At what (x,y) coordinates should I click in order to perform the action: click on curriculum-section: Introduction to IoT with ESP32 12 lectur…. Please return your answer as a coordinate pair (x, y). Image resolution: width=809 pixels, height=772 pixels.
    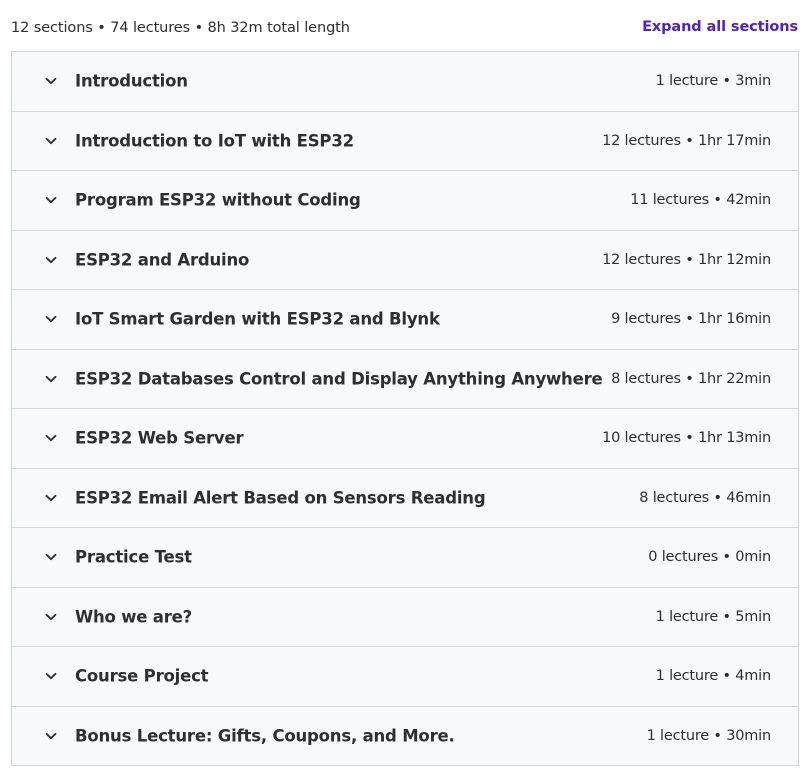
    Looking at the image, I should click on (405, 141).